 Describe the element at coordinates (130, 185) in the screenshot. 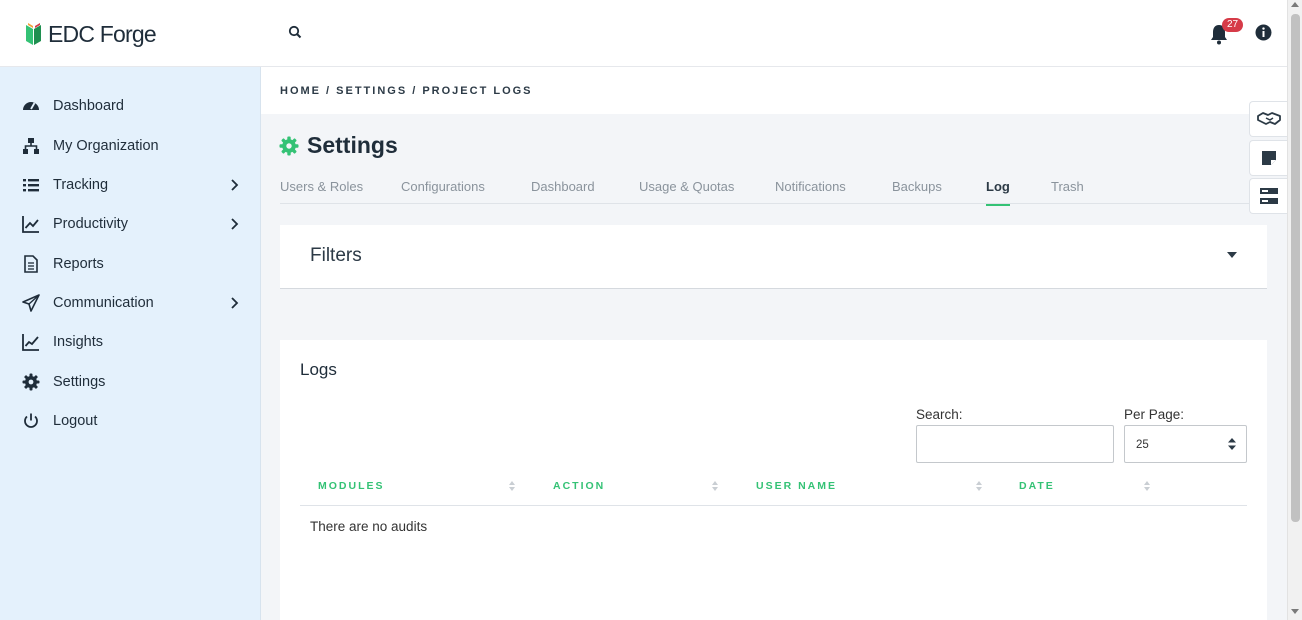

I see `sidebar-item-tracking: Tracking` at that location.